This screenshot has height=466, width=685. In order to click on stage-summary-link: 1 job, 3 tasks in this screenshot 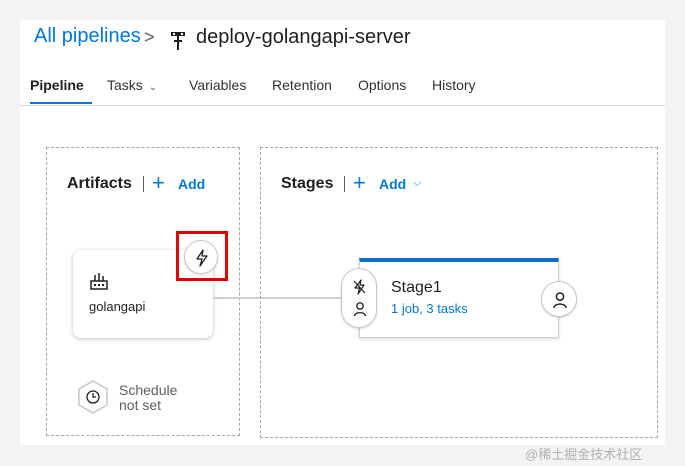, I will do `click(429, 308)`.